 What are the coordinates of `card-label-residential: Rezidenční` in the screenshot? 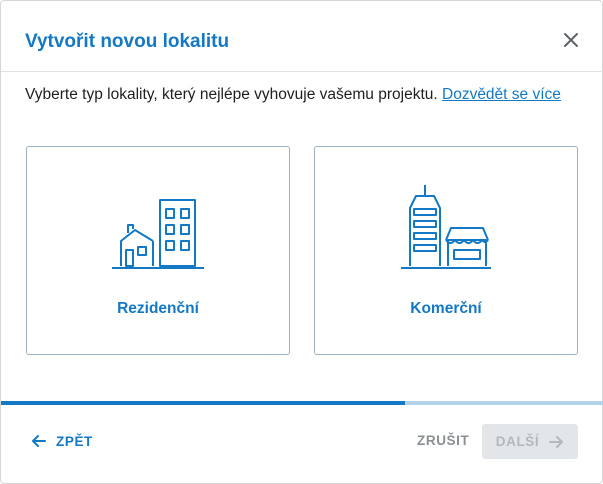 It's located at (158, 308).